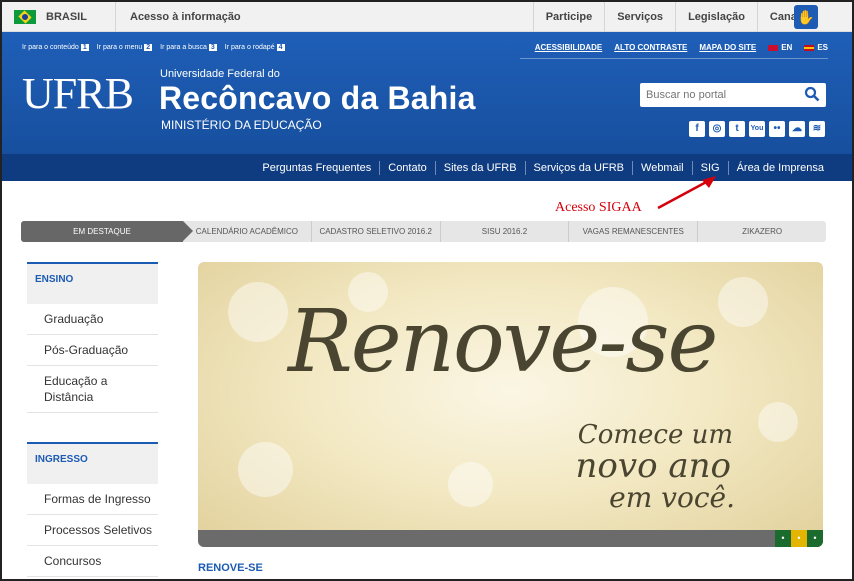 The width and height of the screenshot is (854, 581). I want to click on sidebar-section-ingresso: INGRESSO, so click(92, 463).